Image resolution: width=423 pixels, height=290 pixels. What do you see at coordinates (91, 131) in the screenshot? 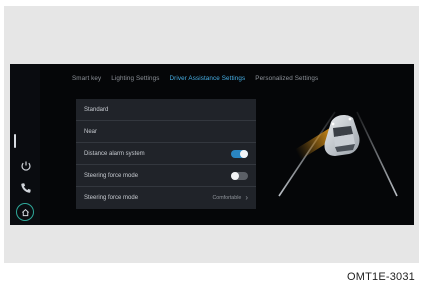
I see `list-item-label: Near` at bounding box center [91, 131].